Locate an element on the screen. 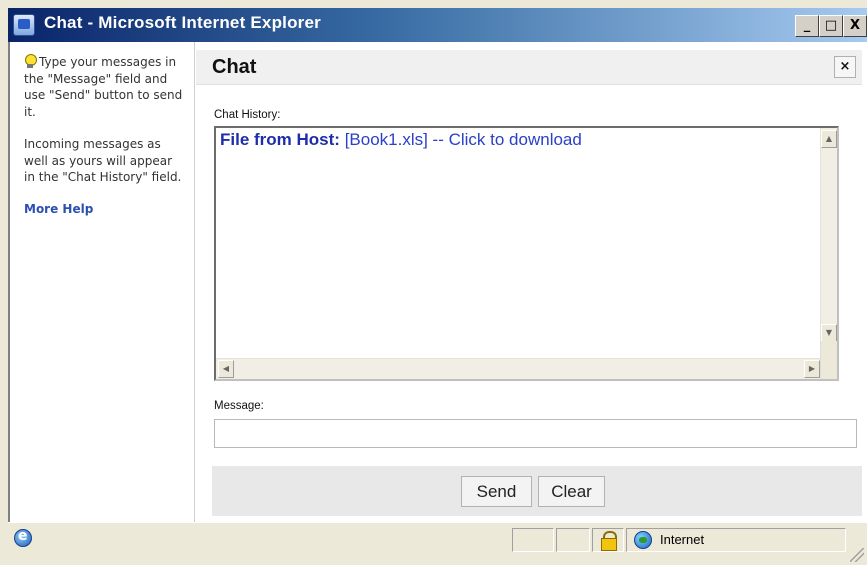 The width and height of the screenshot is (867, 565). resize-grip-icon is located at coordinates (857, 555).